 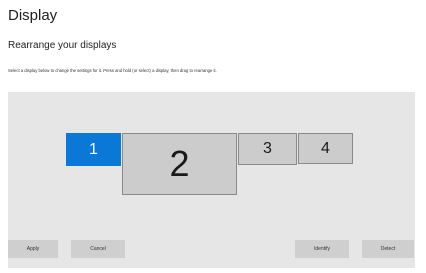 What do you see at coordinates (388, 249) in the screenshot?
I see `detect-button: Detect` at bounding box center [388, 249].